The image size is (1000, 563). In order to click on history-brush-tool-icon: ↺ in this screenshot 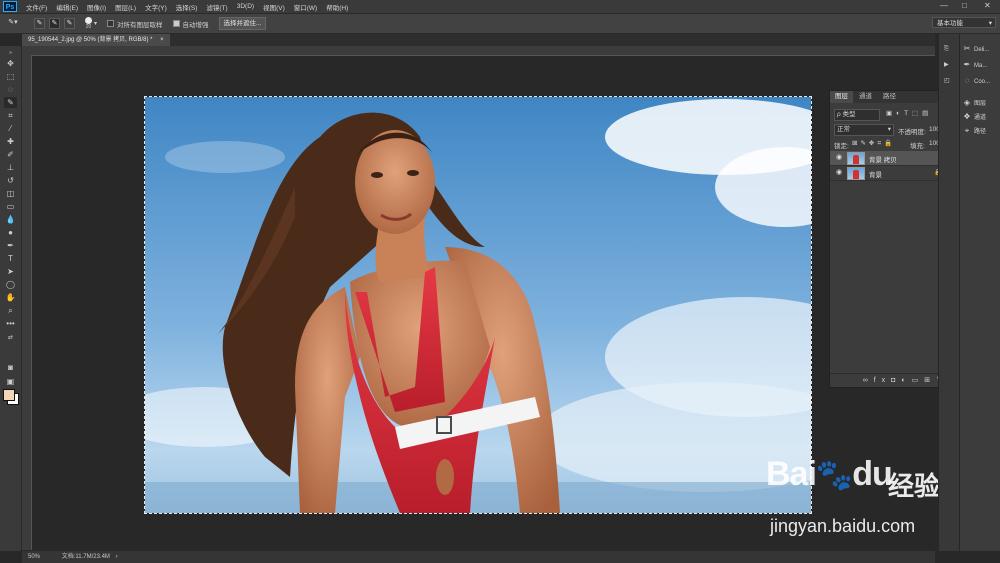, I will do `click(10, 180)`.